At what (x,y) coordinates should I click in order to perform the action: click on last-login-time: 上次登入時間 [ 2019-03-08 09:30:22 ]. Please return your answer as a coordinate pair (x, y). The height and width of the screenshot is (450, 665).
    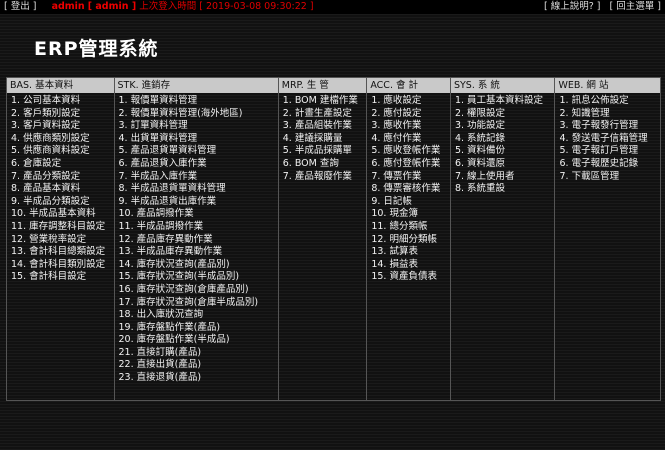
    Looking at the image, I should click on (226, 6).